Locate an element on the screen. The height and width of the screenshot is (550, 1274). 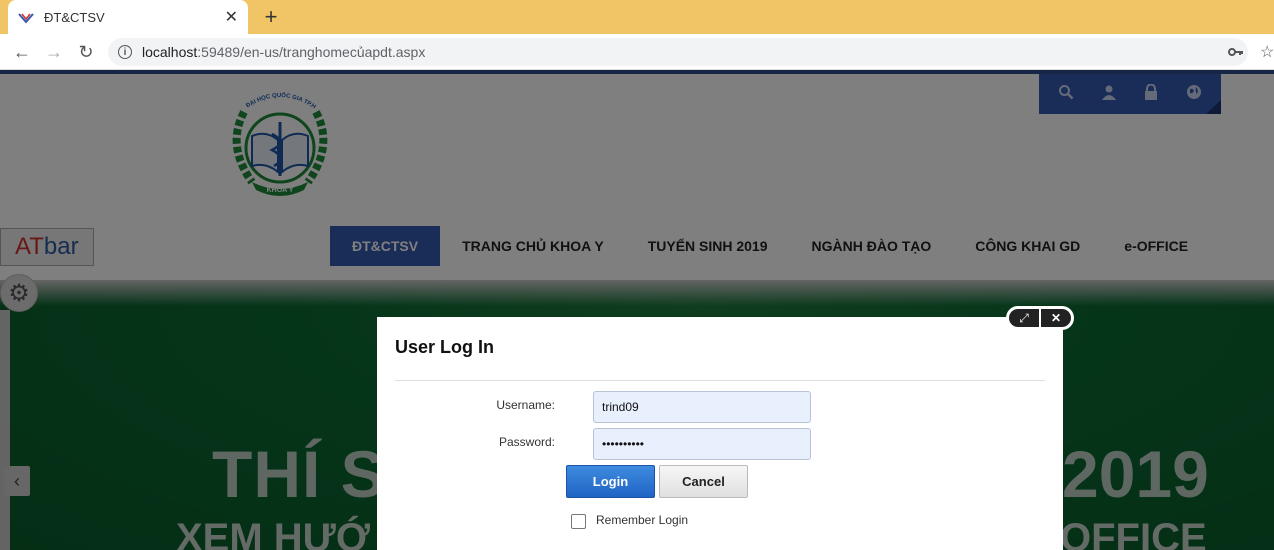
username-field: trind09 is located at coordinates (702, 407).